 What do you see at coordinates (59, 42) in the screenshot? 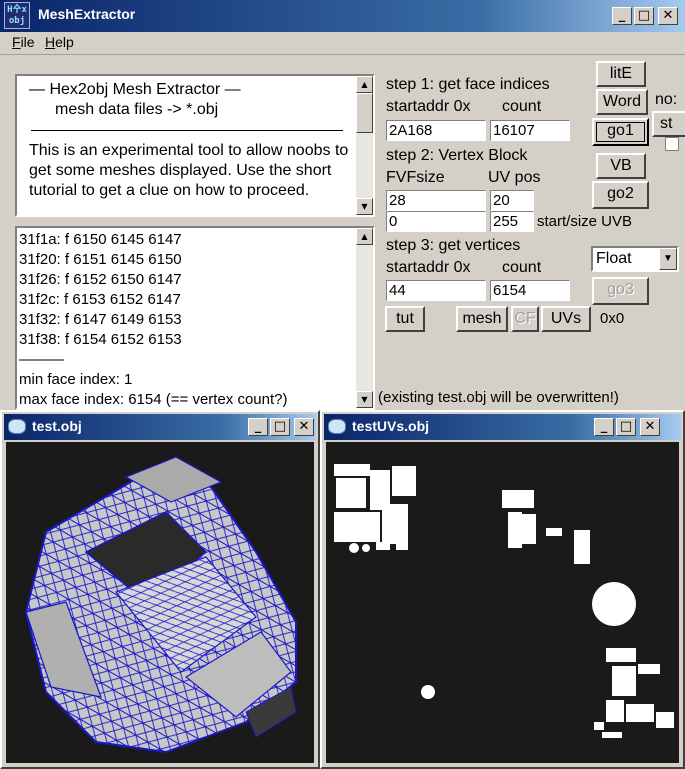
I see `menu-help: Help` at bounding box center [59, 42].